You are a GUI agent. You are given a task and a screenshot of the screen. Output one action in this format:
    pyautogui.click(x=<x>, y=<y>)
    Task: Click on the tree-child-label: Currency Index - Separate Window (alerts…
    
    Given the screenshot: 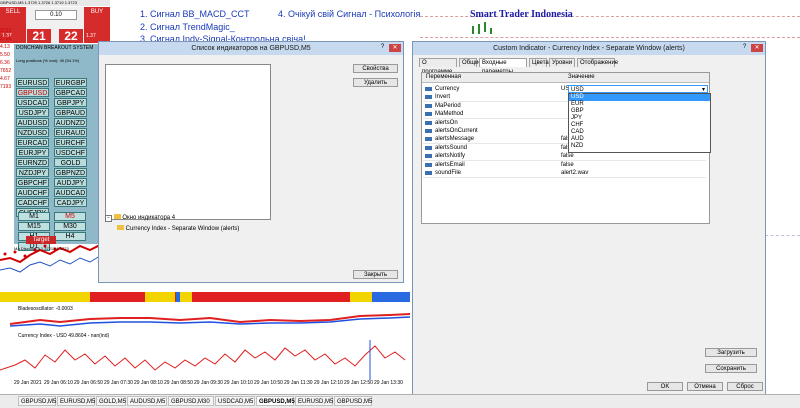 What is the action you would take?
    pyautogui.click(x=182, y=229)
    